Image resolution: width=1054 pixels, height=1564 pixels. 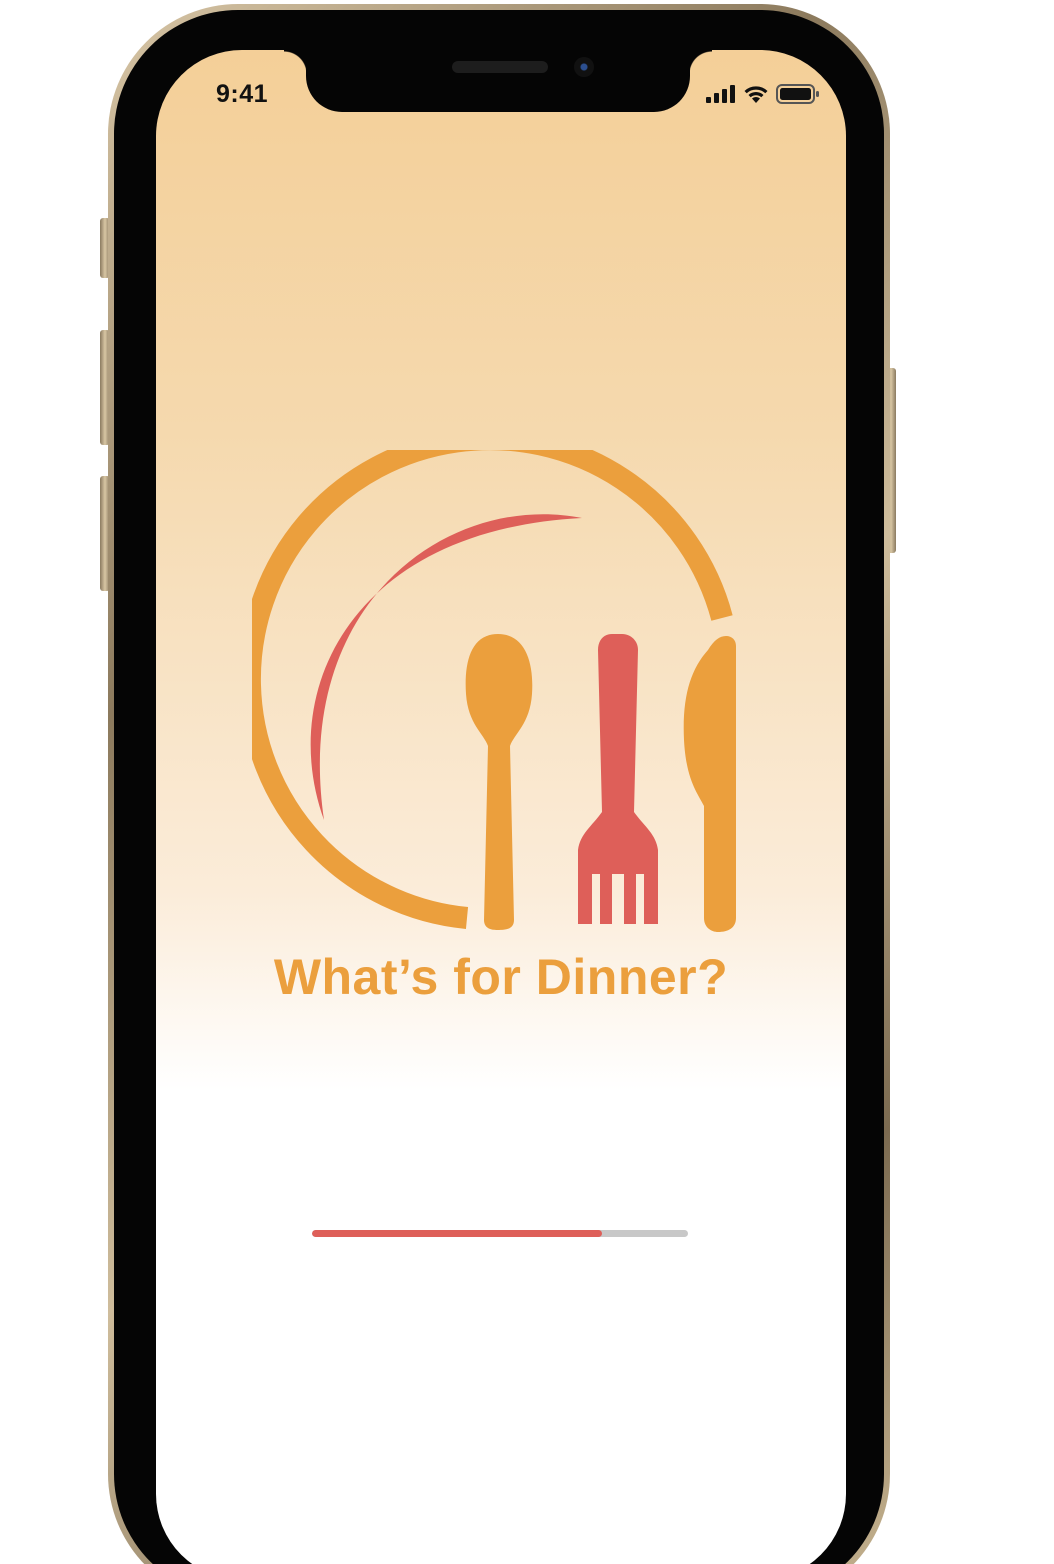 I want to click on loading-progress-bar, so click(x=500, y=1233).